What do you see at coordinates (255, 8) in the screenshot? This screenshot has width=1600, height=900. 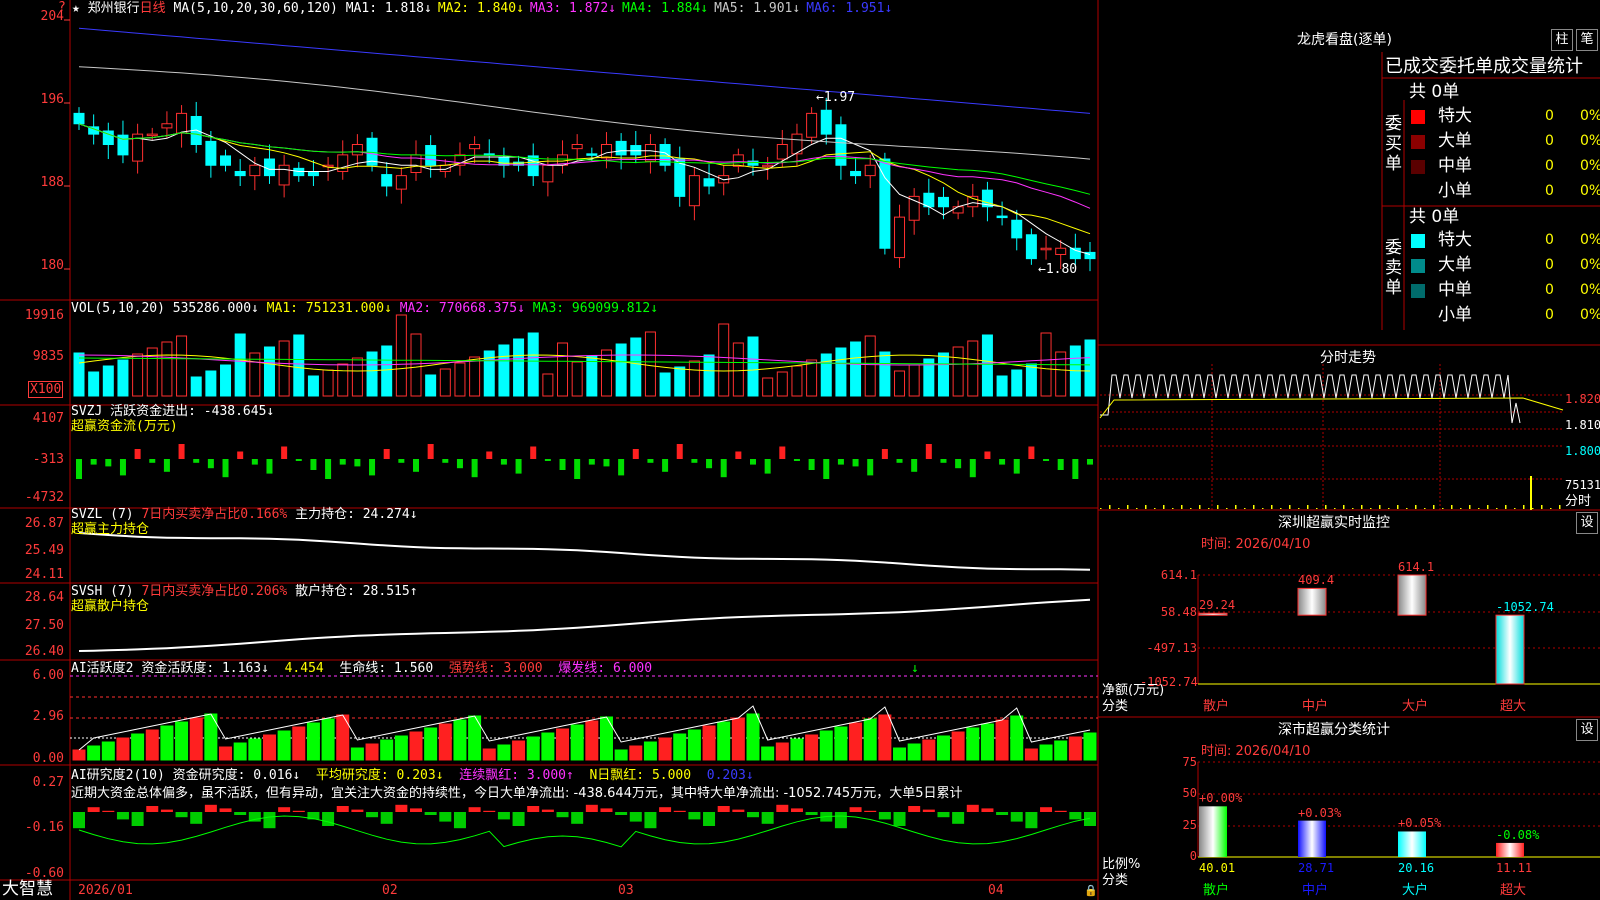 I see `ma-params: MA(5,10,20,30,60,120)` at bounding box center [255, 8].